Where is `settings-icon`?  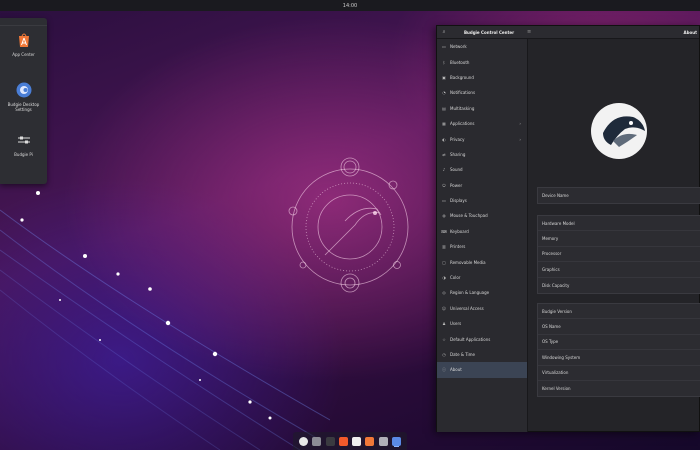 settings-icon is located at coordinates (383, 441).